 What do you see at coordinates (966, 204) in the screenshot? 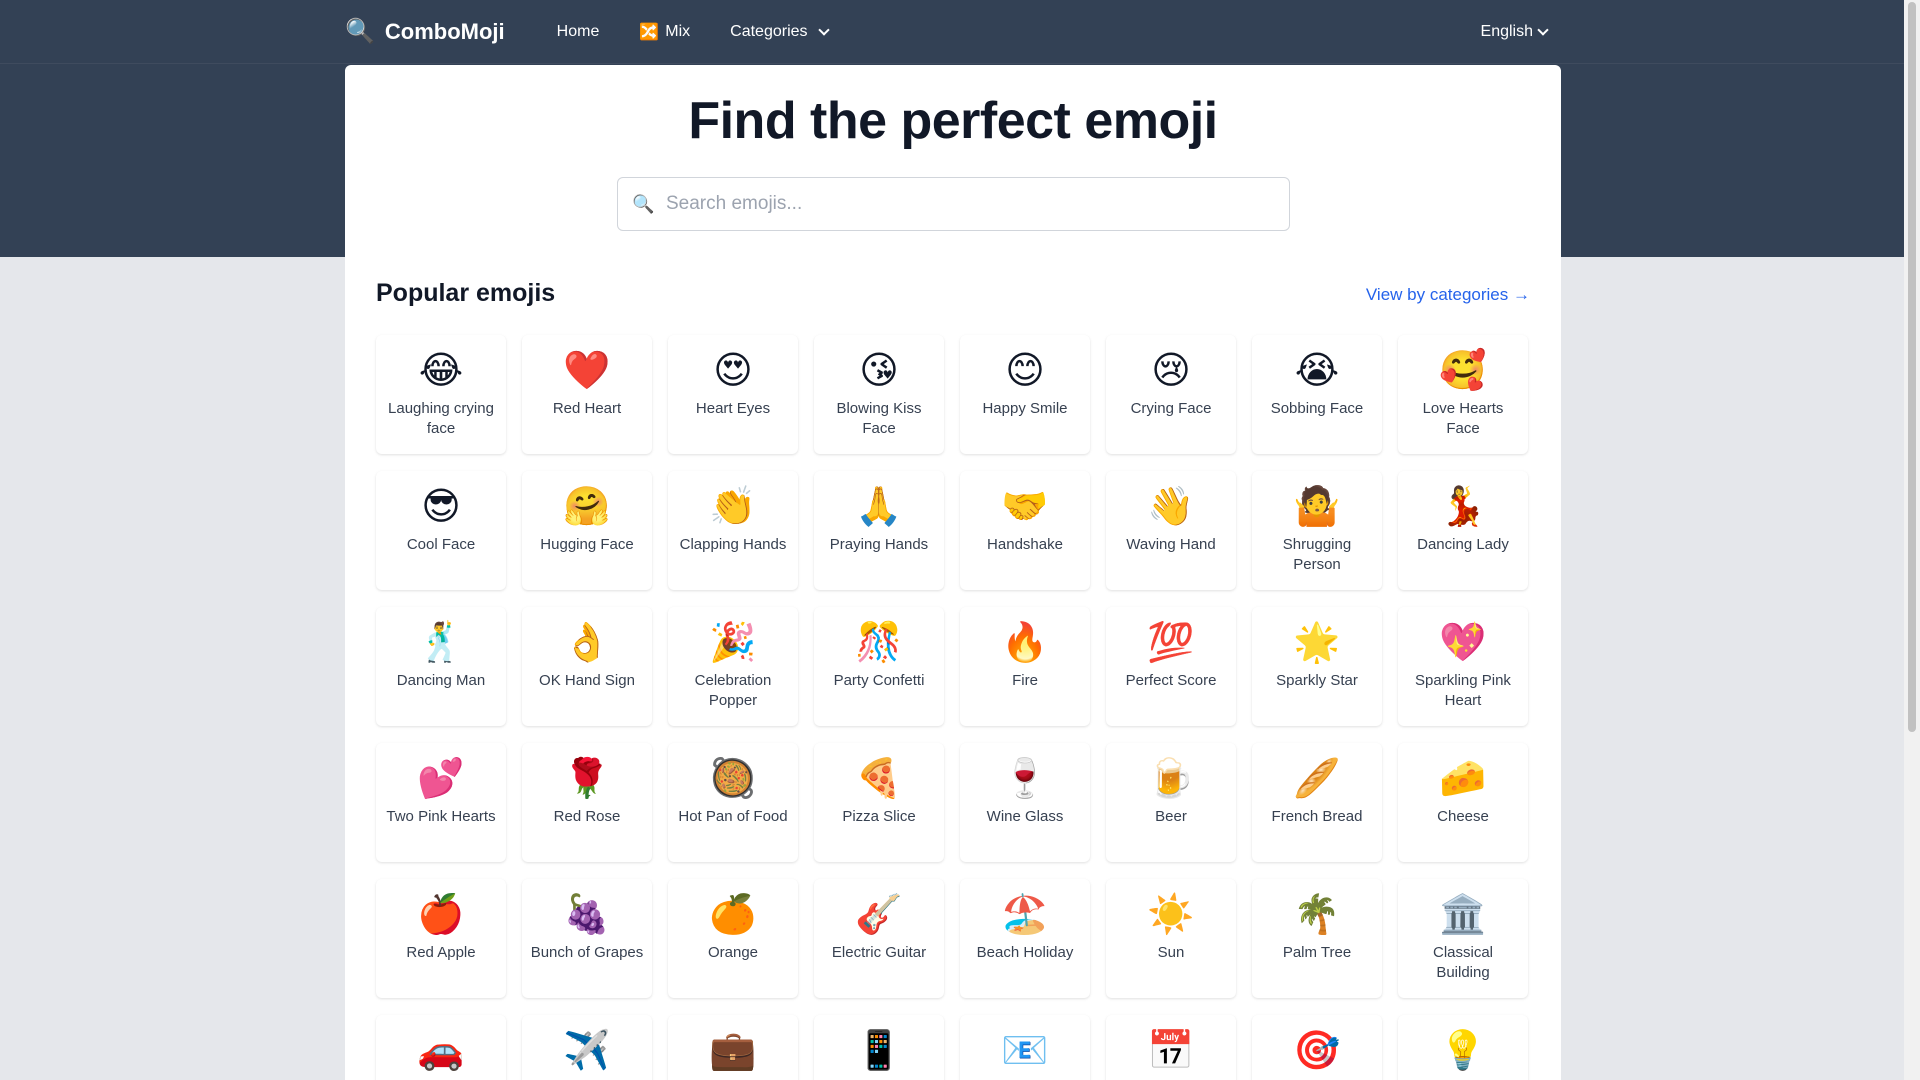
I see `search-input` at bounding box center [966, 204].